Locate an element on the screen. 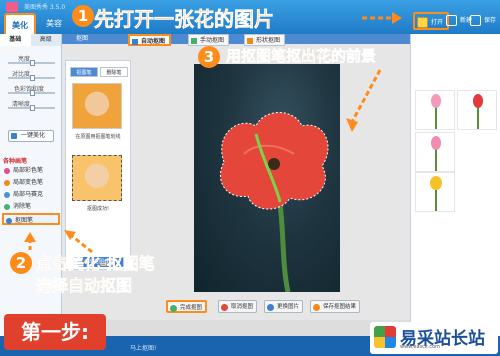 The image size is (500, 356). arrow-to-auto is located at coordinates (82, 244).